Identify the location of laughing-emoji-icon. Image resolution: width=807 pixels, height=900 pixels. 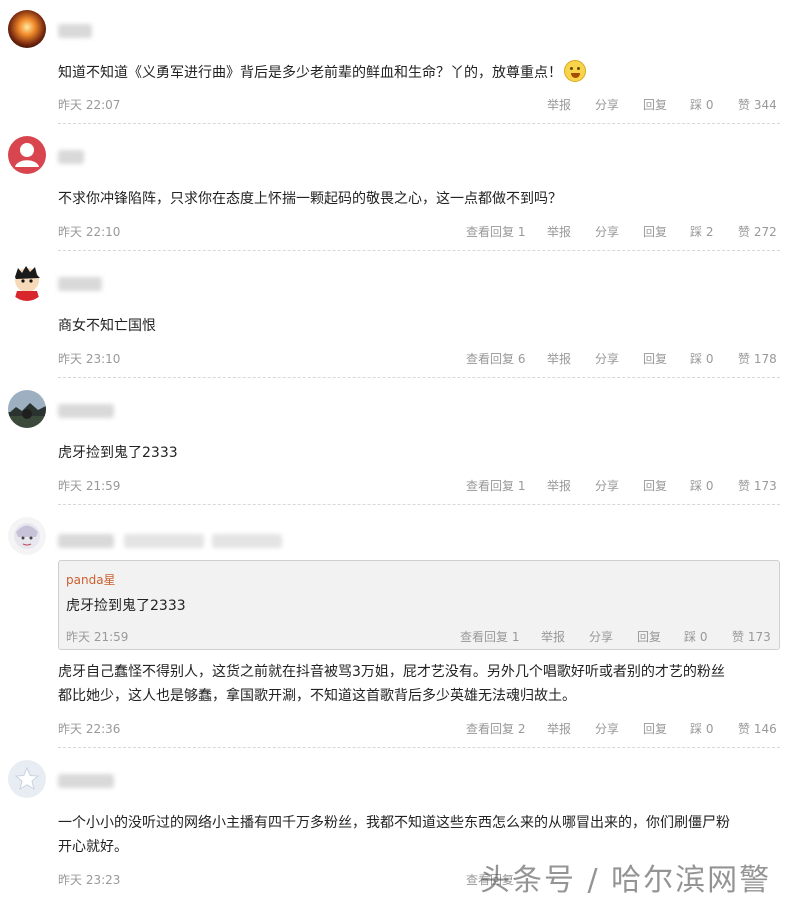
(575, 71).